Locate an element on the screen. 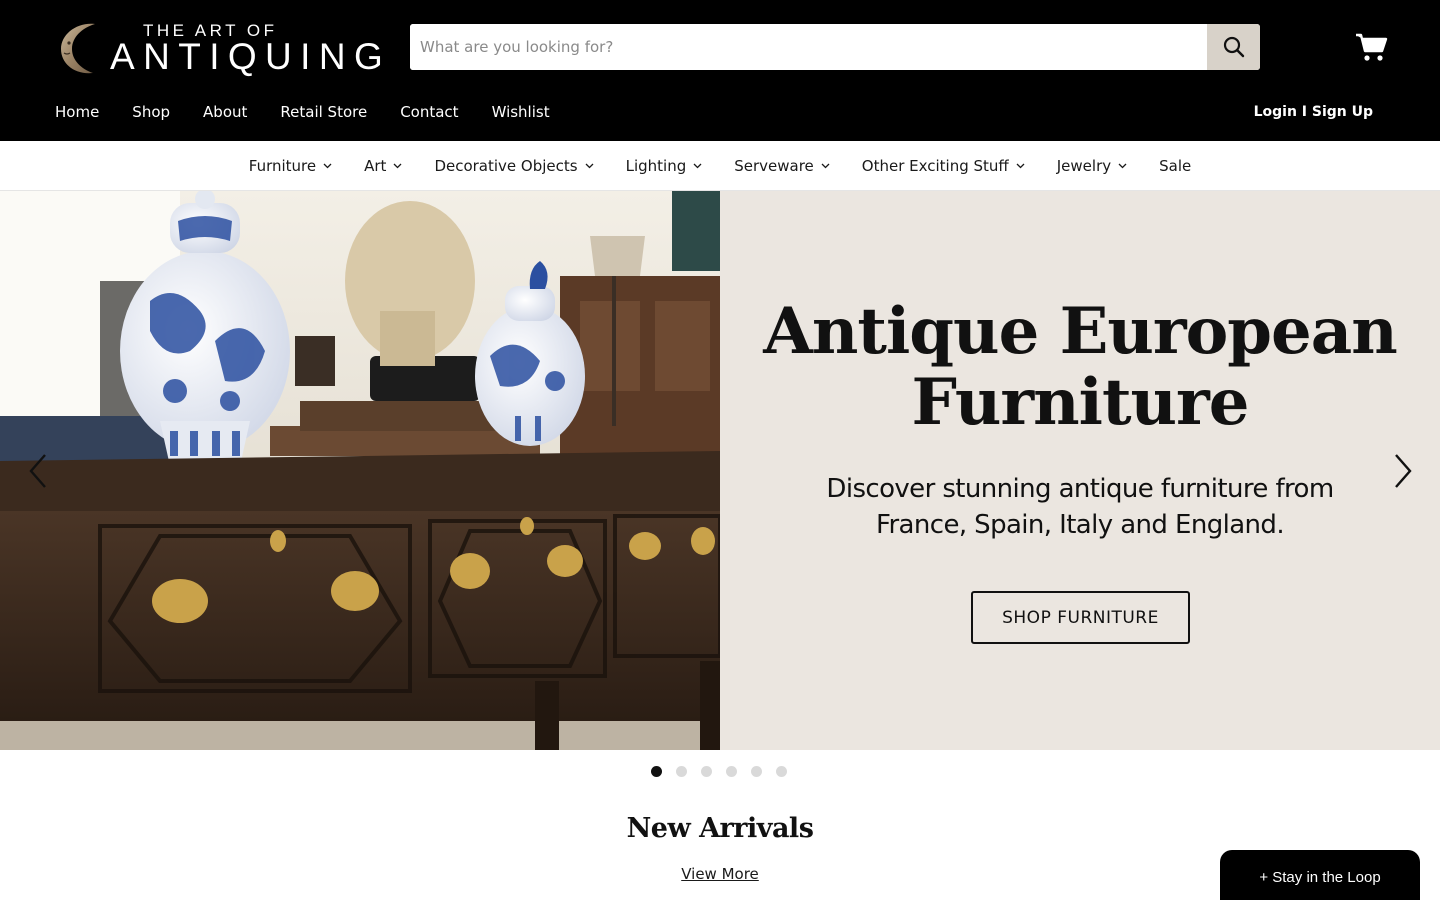 The image size is (1440, 900). category-lighting: Lighting is located at coordinates (664, 166).